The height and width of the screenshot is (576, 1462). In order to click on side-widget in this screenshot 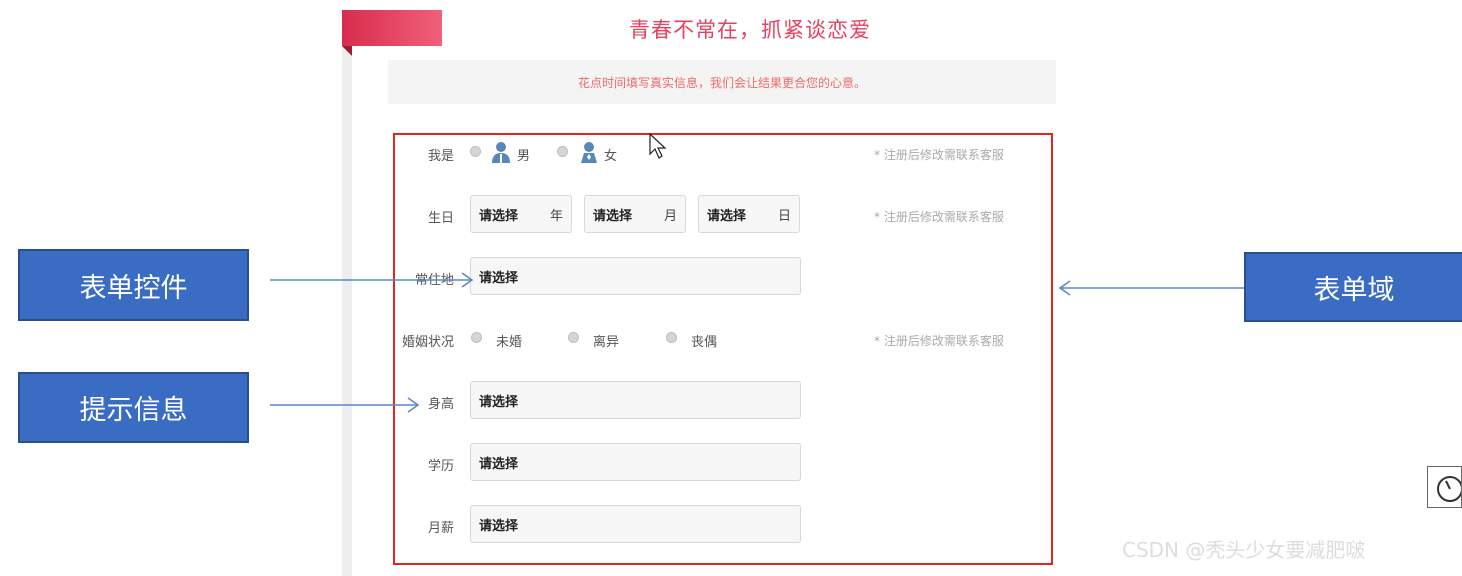, I will do `click(1444, 487)`.